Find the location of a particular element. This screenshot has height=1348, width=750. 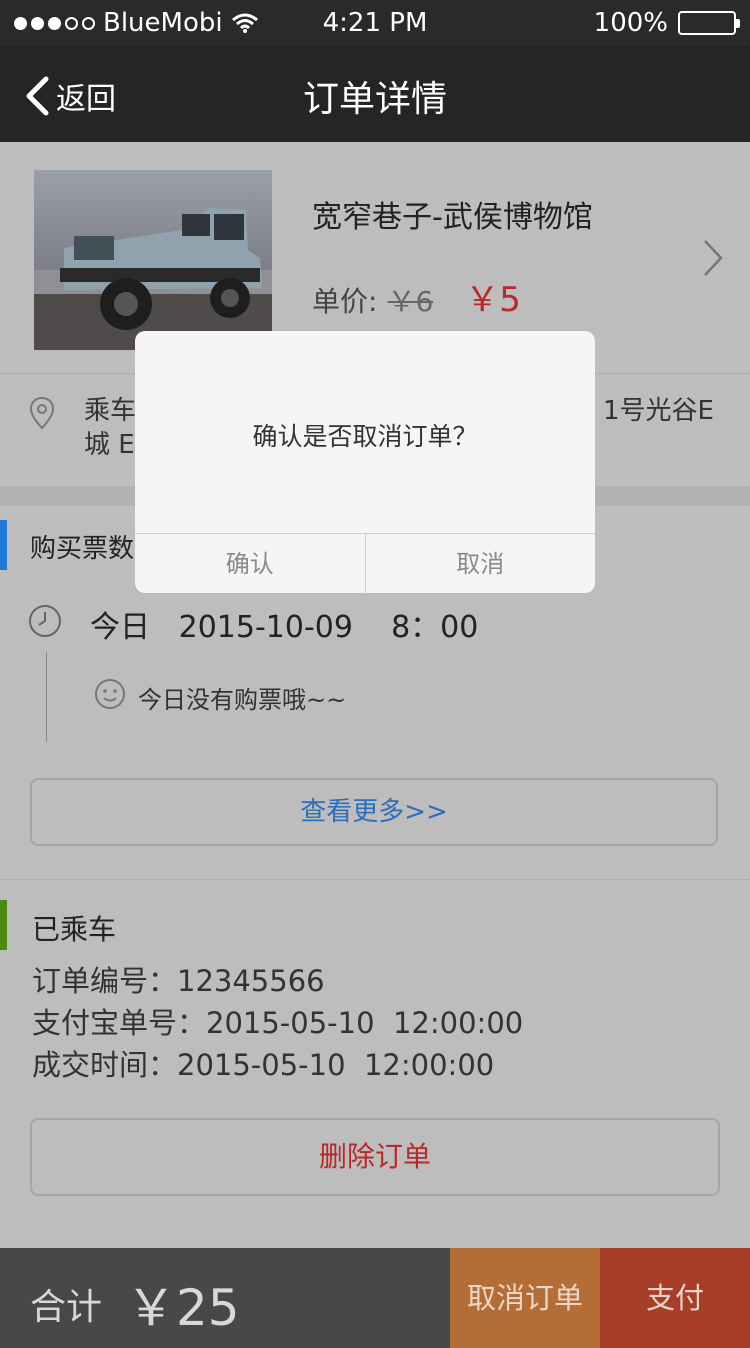

no-tickets-text: 今日没有购票哦~~ is located at coordinates (242, 700).